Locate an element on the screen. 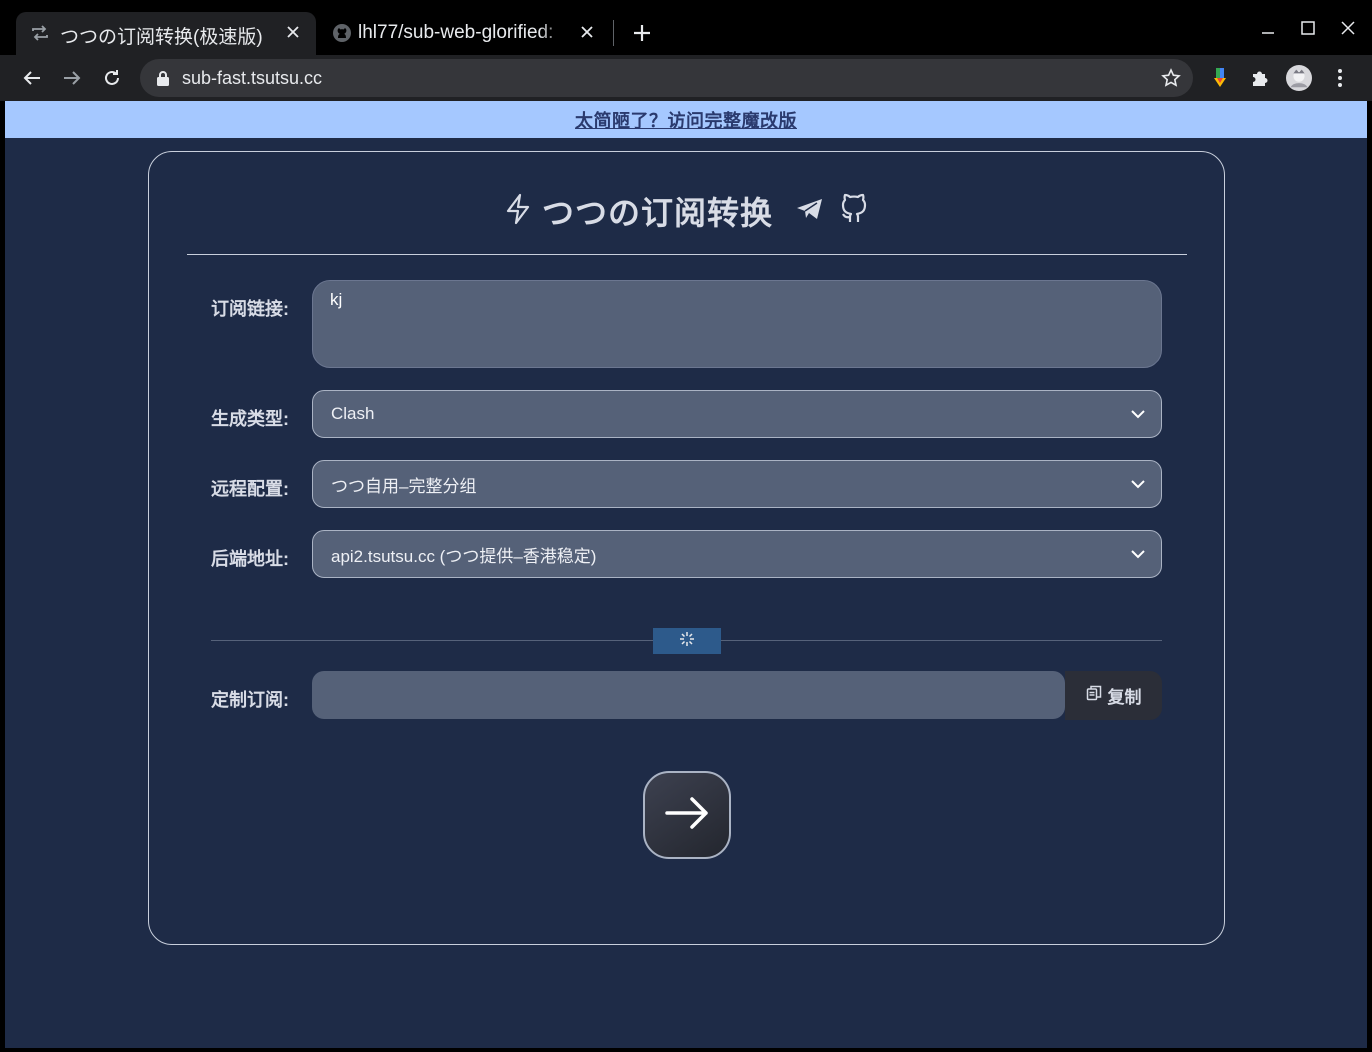 This screenshot has height=1052, width=1372. remote-select: つつ自用–完整分组 is located at coordinates (737, 484).